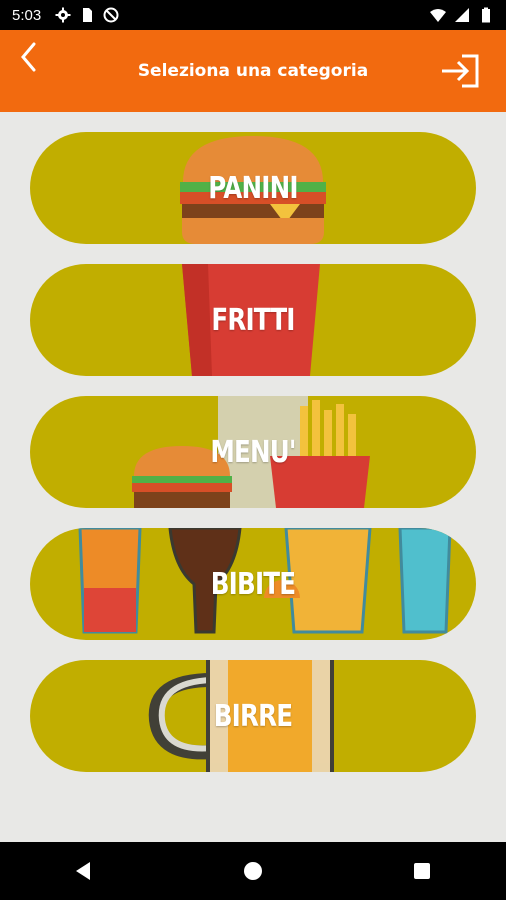  Describe the element at coordinates (84, 871) in the screenshot. I see `back-triangle-icon` at that location.